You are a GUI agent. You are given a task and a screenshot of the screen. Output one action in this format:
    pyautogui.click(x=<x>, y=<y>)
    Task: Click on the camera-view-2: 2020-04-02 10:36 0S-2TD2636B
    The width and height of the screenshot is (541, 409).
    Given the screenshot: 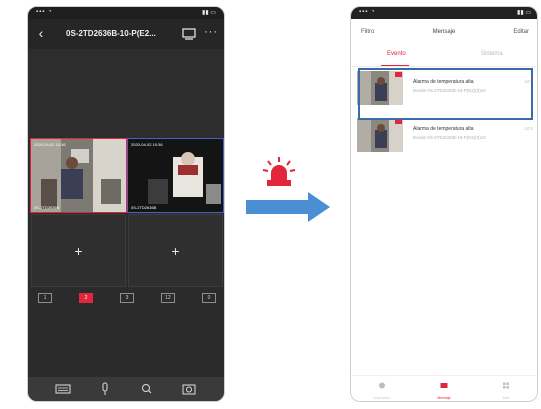 What is the action you would take?
    pyautogui.click(x=175, y=175)
    